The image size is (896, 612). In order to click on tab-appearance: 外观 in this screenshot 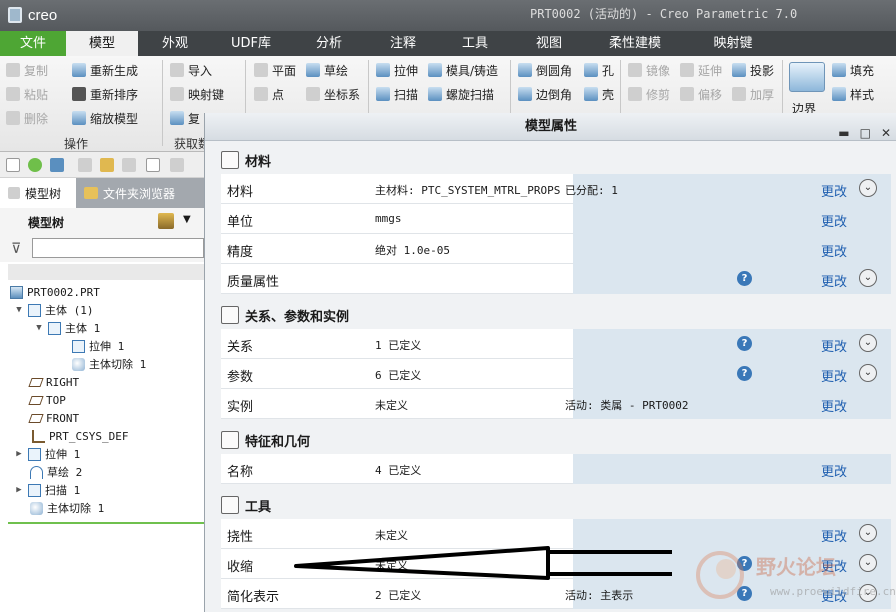, I will do `click(175, 43)`.